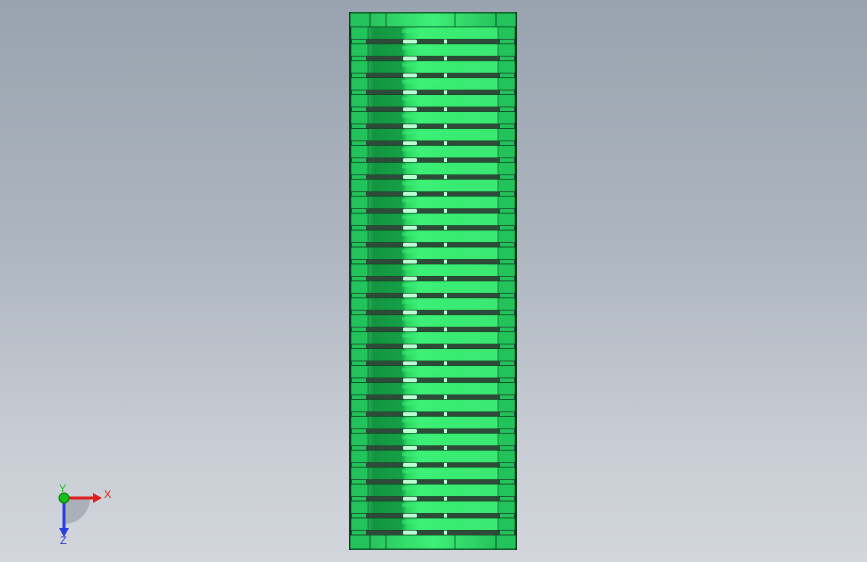 Image resolution: width=867 pixels, height=562 pixels. What do you see at coordinates (506, 542) in the screenshot?
I see `bottom-cap-right-block` at bounding box center [506, 542].